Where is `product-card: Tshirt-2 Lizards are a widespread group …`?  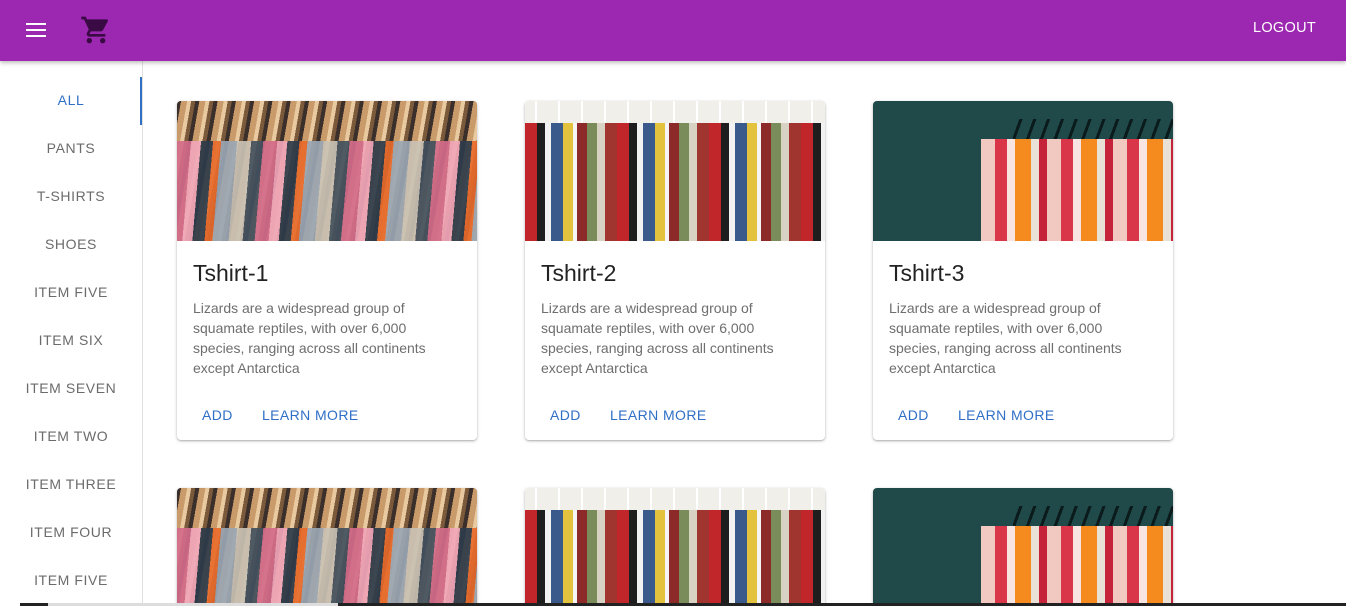 product-card: Tshirt-2 Lizards are a widespread group … is located at coordinates (675, 270).